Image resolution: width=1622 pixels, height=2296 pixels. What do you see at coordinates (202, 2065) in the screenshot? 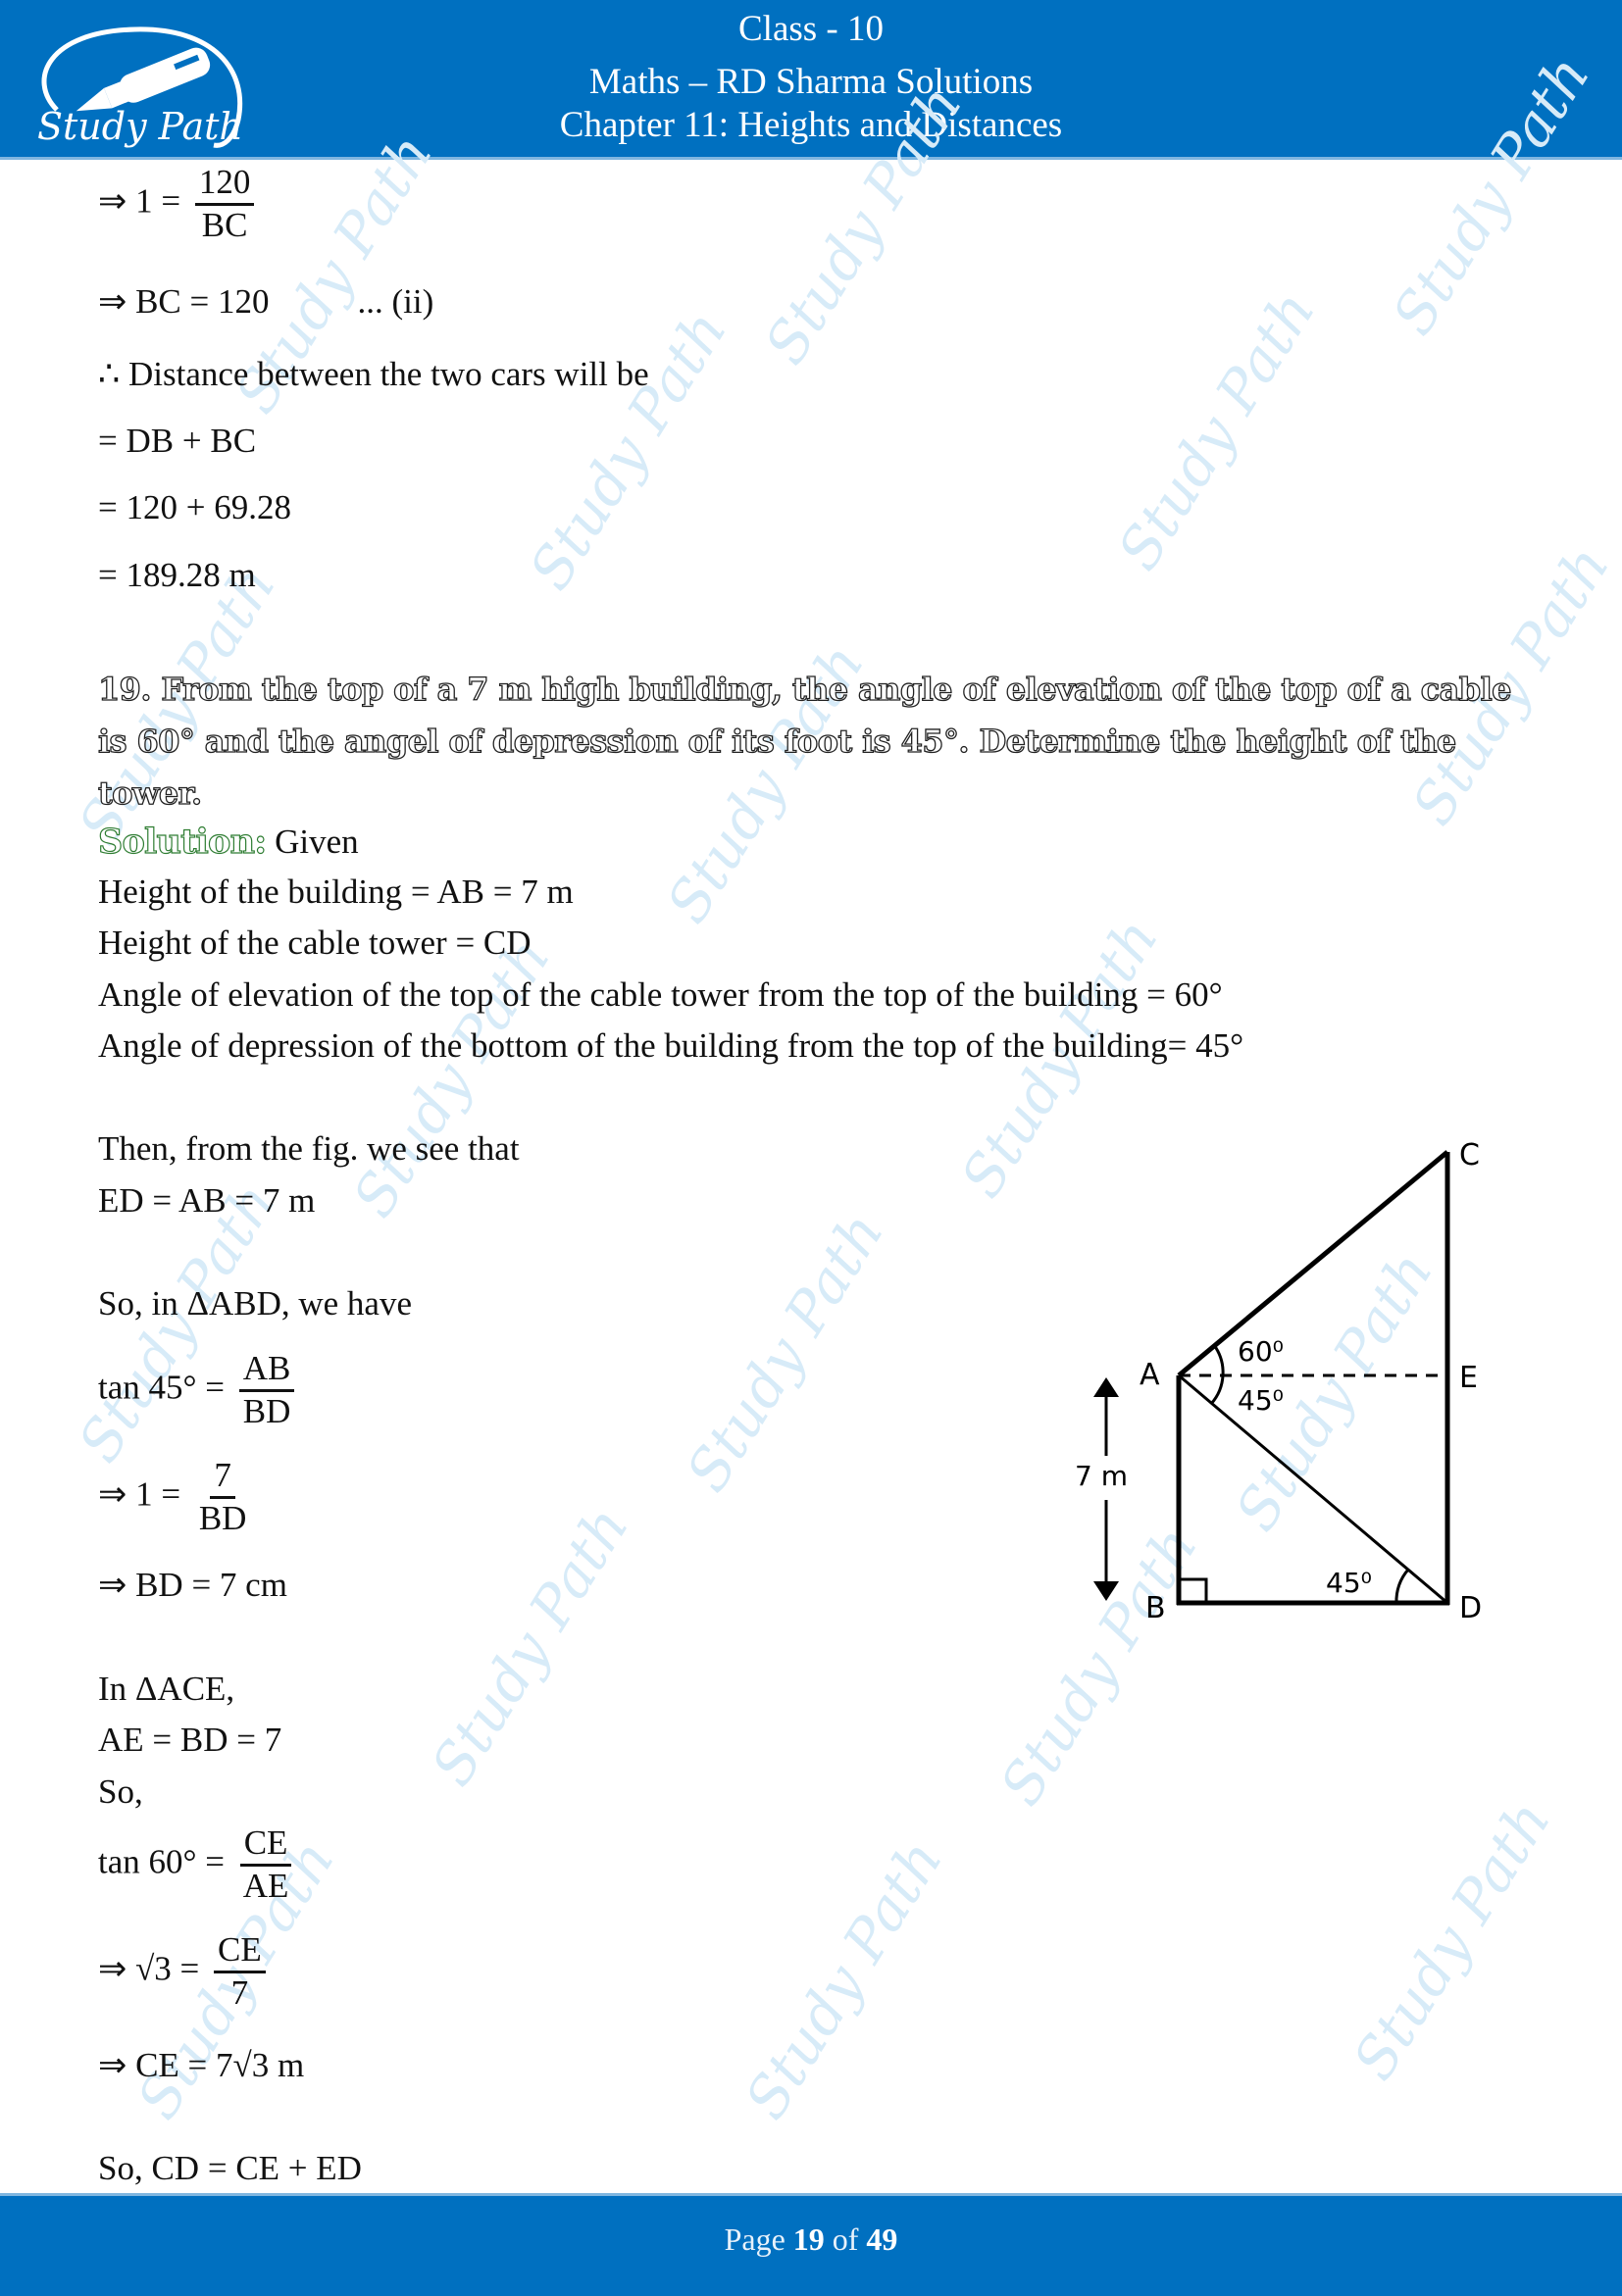
I see `equation-ce-result: ⇒ CE = 7√3 m` at bounding box center [202, 2065].